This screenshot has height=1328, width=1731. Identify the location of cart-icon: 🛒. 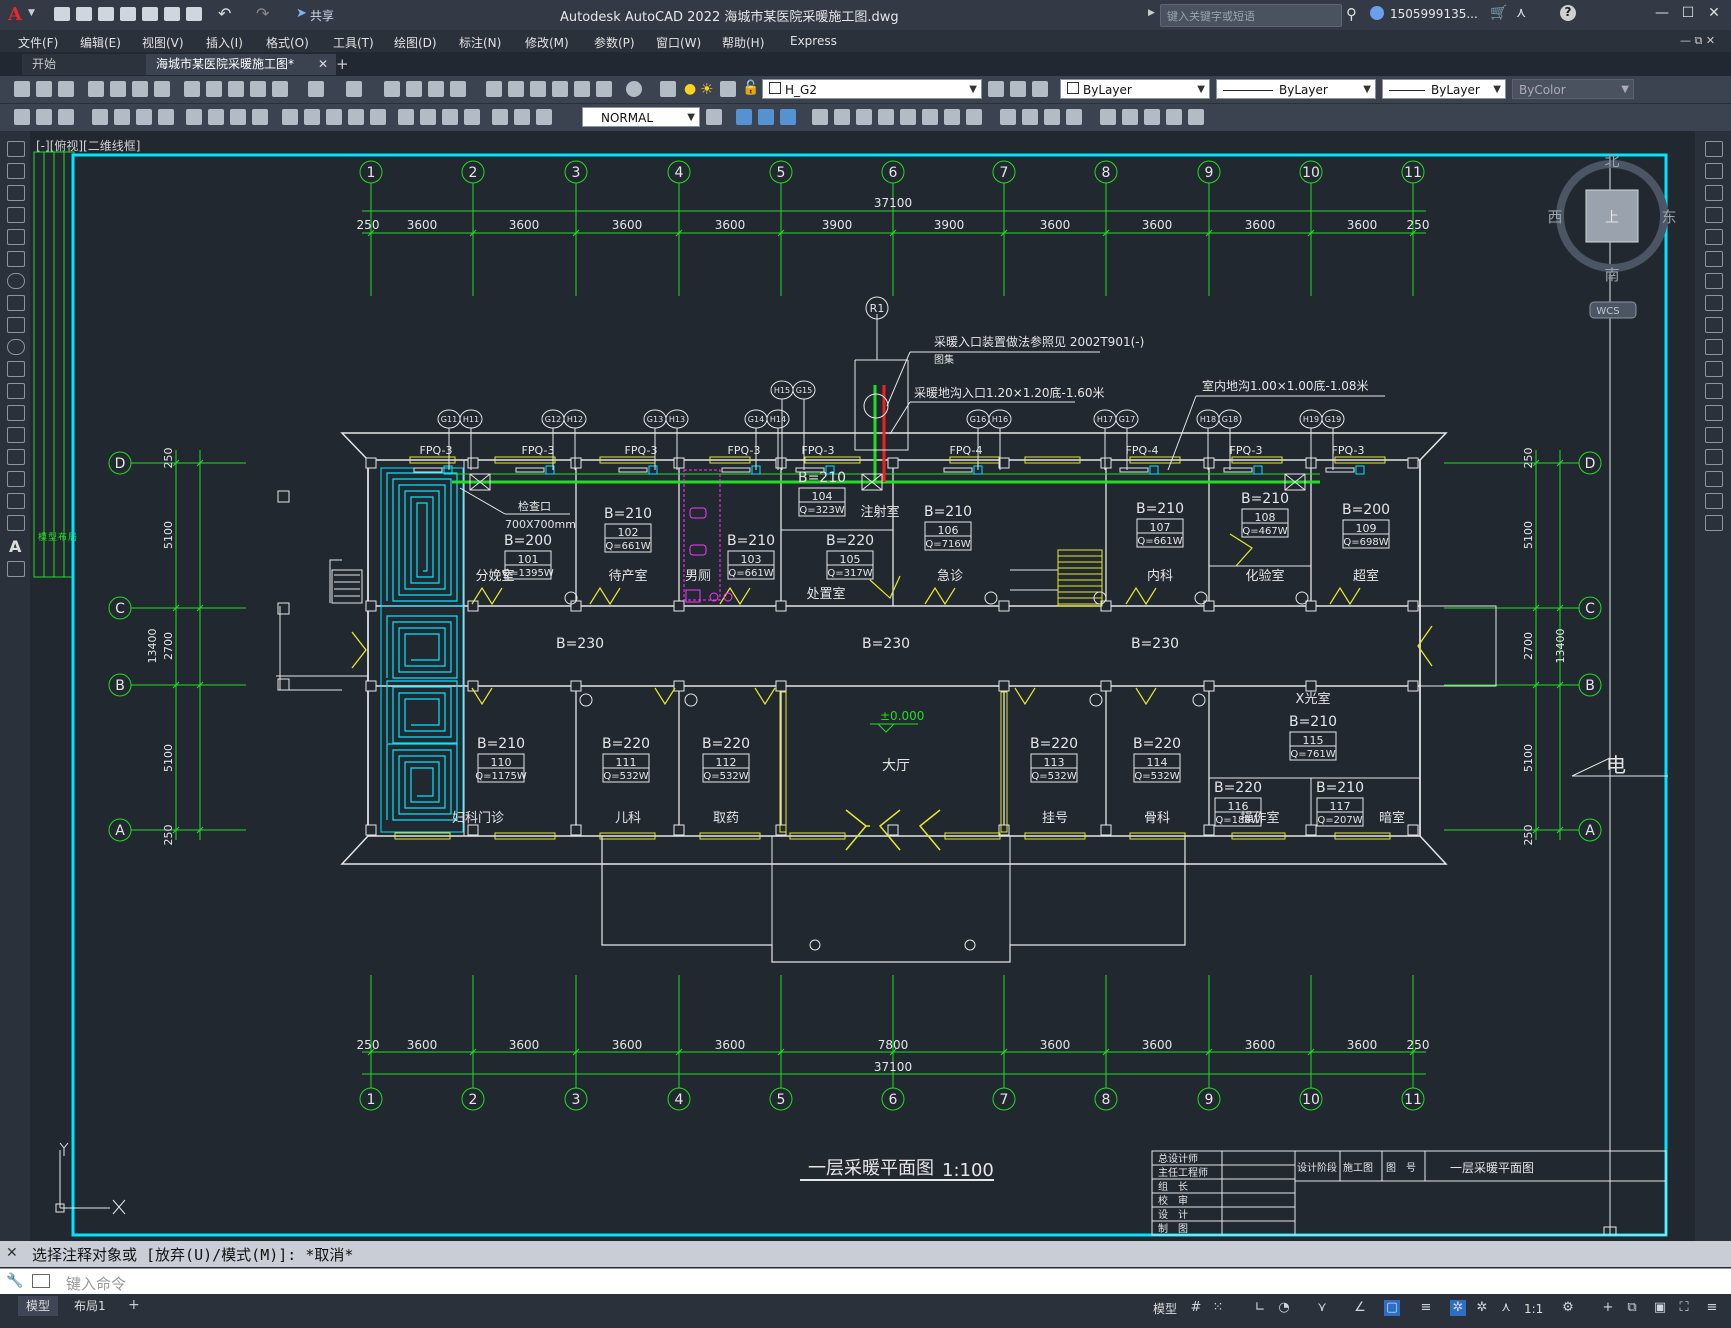
(1498, 13).